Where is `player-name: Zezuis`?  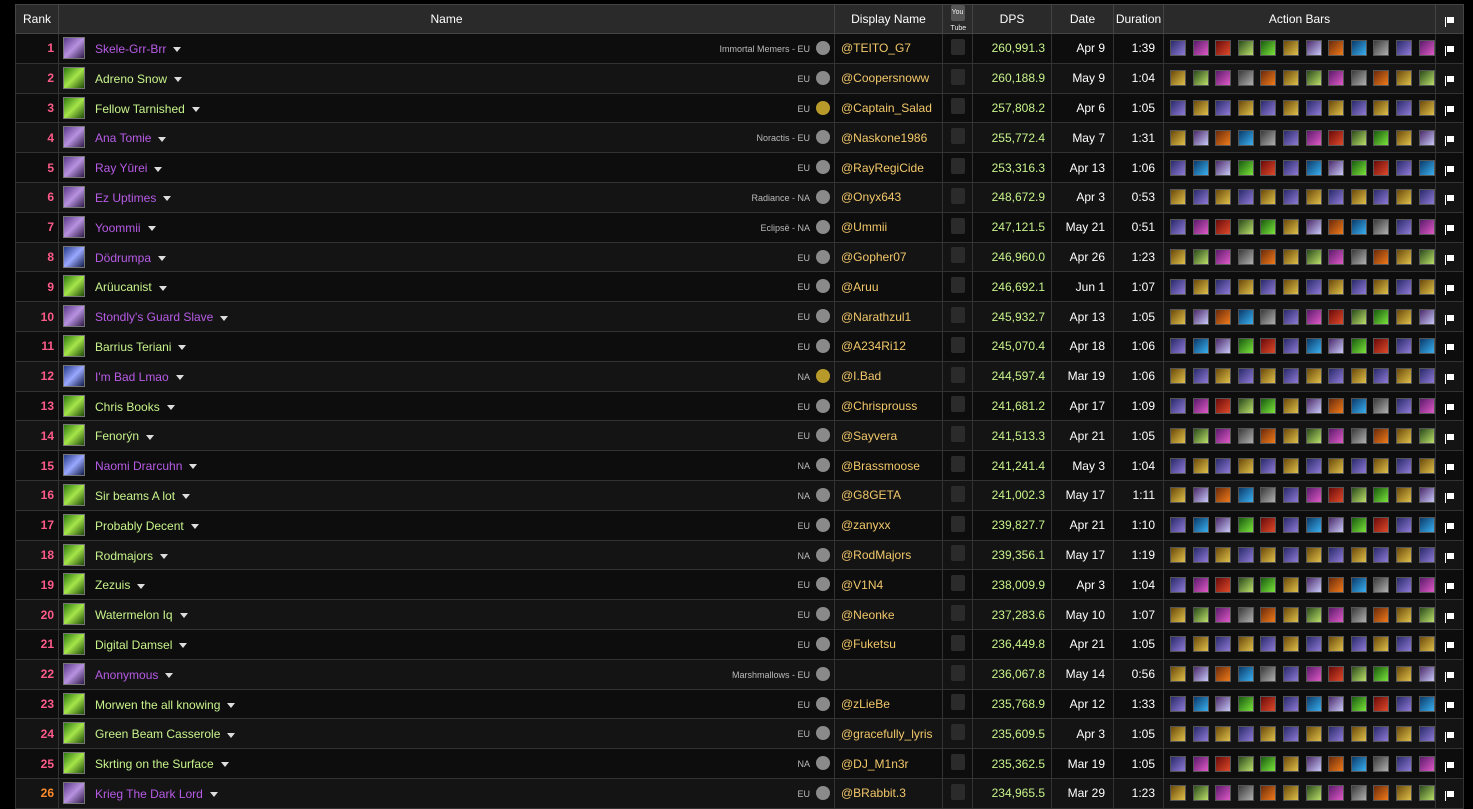
player-name: Zezuis is located at coordinates (120, 585).